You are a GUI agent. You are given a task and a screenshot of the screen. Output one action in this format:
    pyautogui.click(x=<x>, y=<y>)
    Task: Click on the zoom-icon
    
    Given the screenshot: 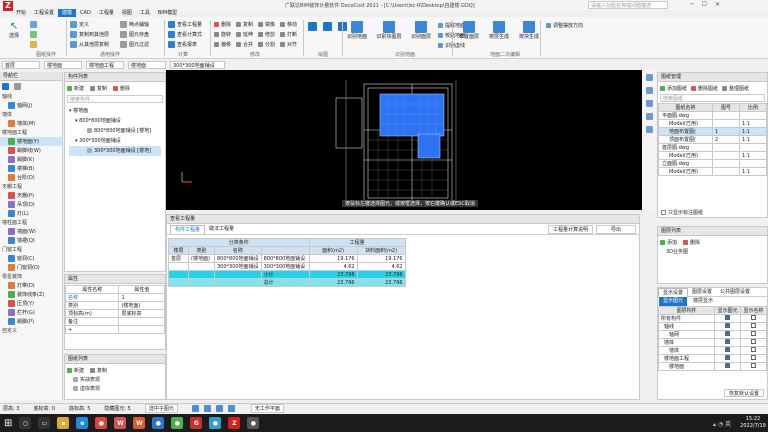 What is the action you would take?
    pyautogui.click(x=649, y=90)
    